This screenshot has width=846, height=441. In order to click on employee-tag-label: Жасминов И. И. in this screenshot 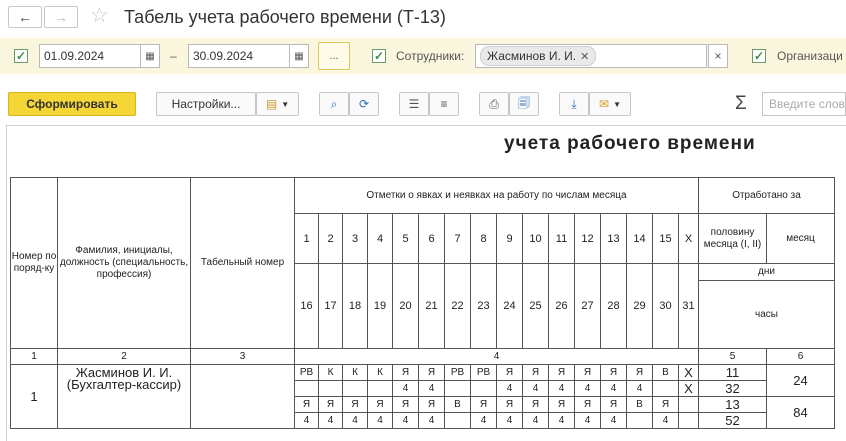, I will do `click(532, 56)`.